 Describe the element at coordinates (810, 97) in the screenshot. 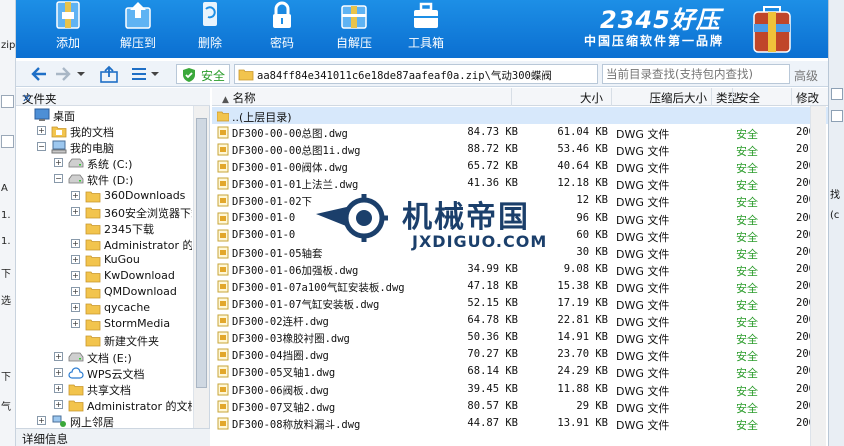

I see `column-modified: 修改` at that location.